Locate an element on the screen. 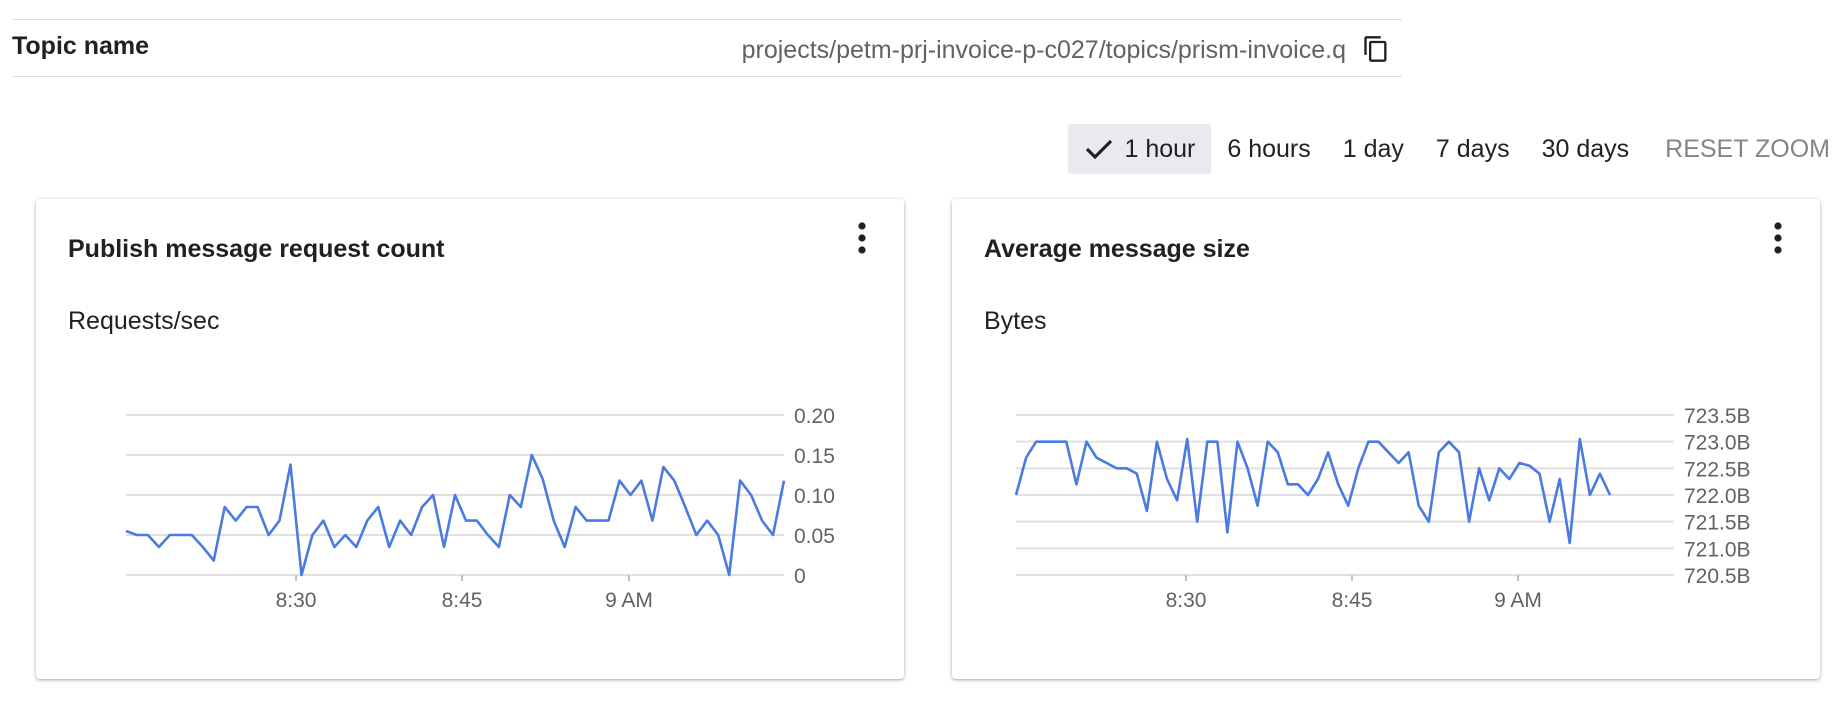 Image resolution: width=1844 pixels, height=718 pixels. topic-name-label: Topic name is located at coordinates (81, 46).